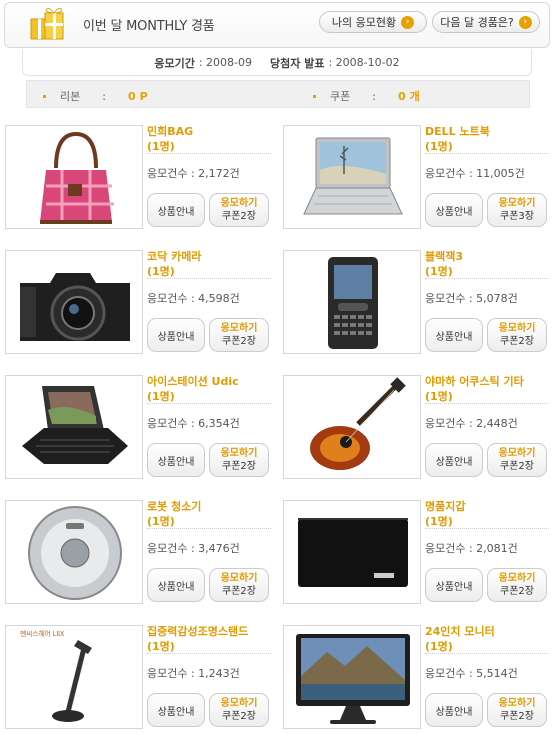  Describe the element at coordinates (364, 22) in the screenshot. I see `my-entries-label: 나의 응모현황` at that location.